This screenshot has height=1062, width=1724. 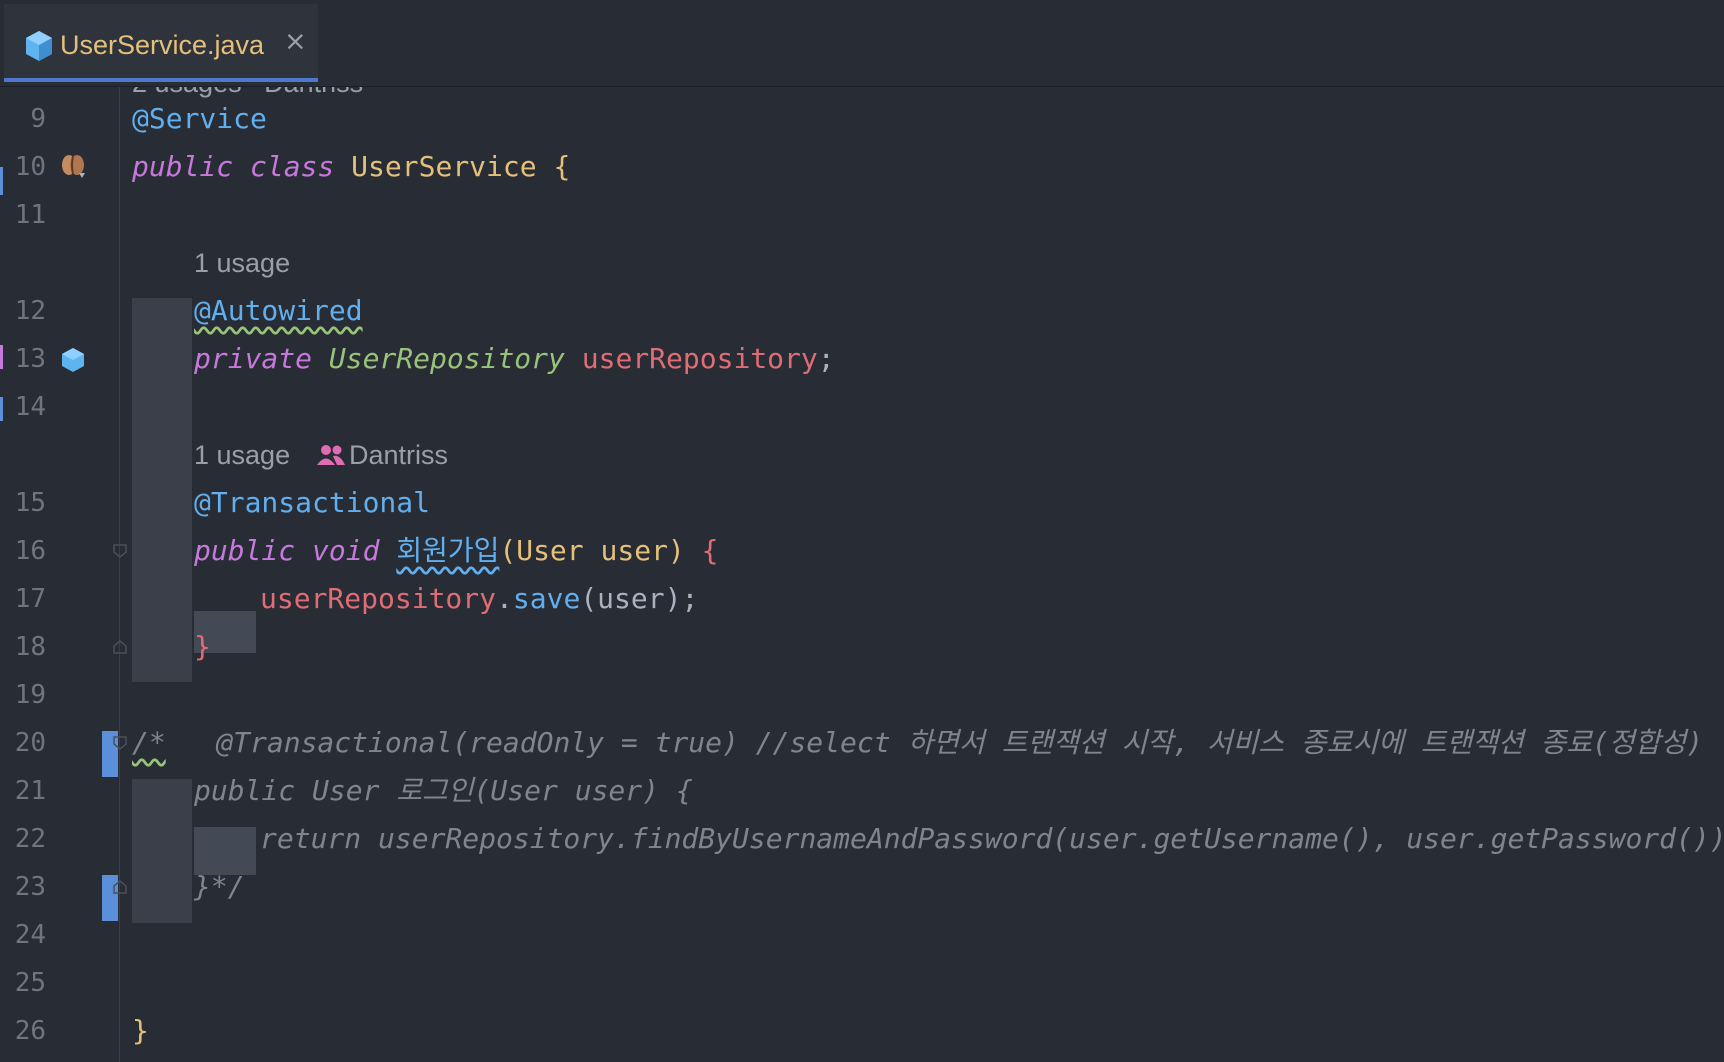 What do you see at coordinates (862, 407) in the screenshot?
I see `code-line: 14` at bounding box center [862, 407].